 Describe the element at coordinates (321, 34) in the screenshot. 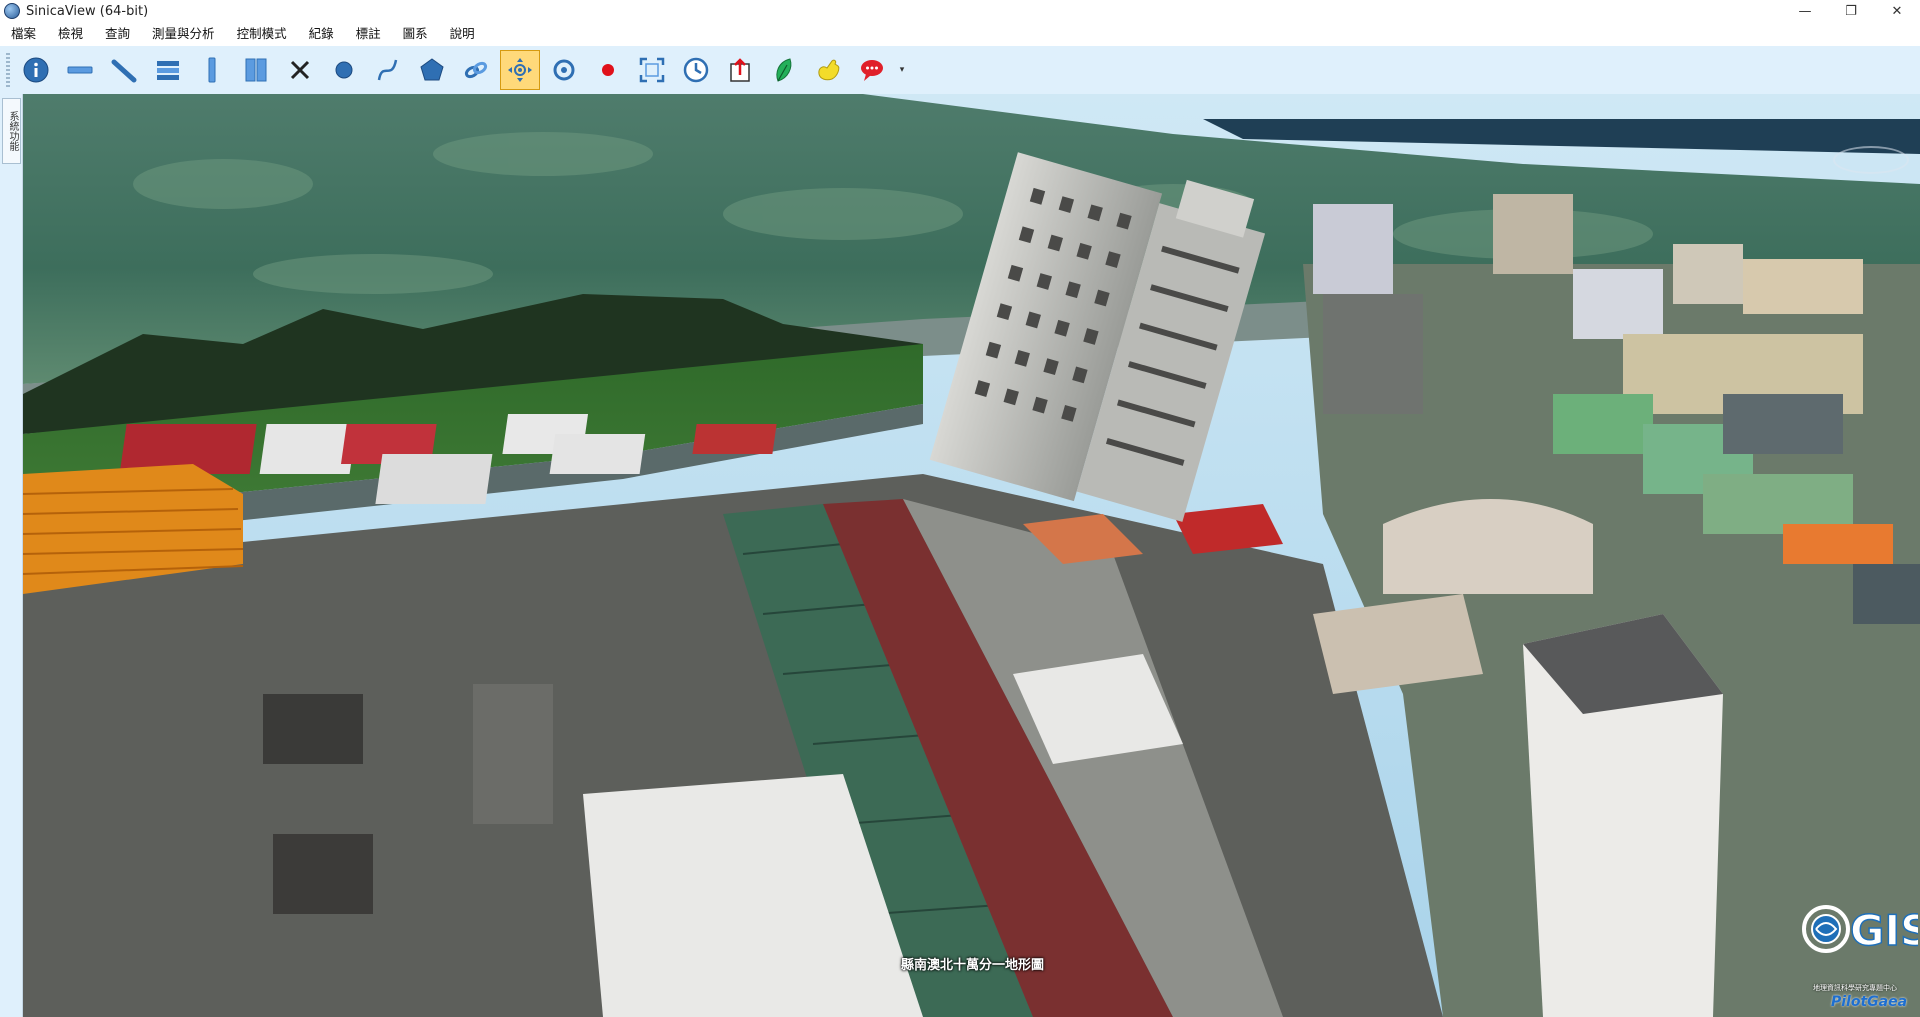

I see `menu-record: 紀錄` at that location.